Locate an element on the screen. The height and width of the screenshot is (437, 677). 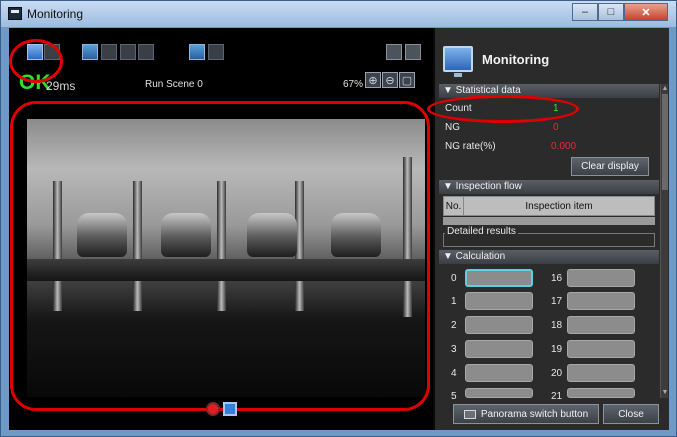
image-info-icon is located at coordinates (197, 52).